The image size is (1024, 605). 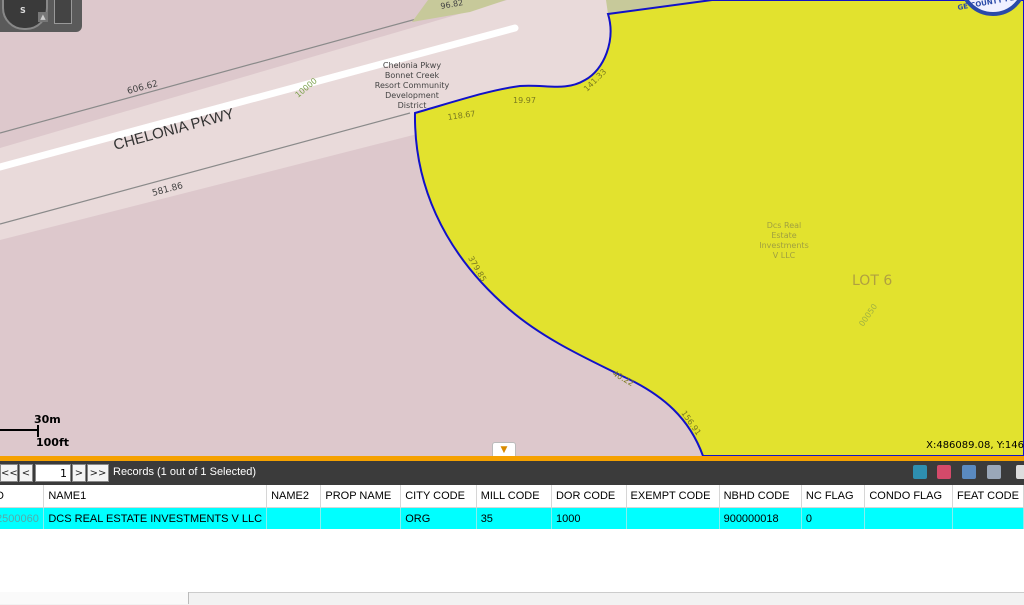 I want to click on column-header: CONDO FLAG, so click(x=908, y=496).